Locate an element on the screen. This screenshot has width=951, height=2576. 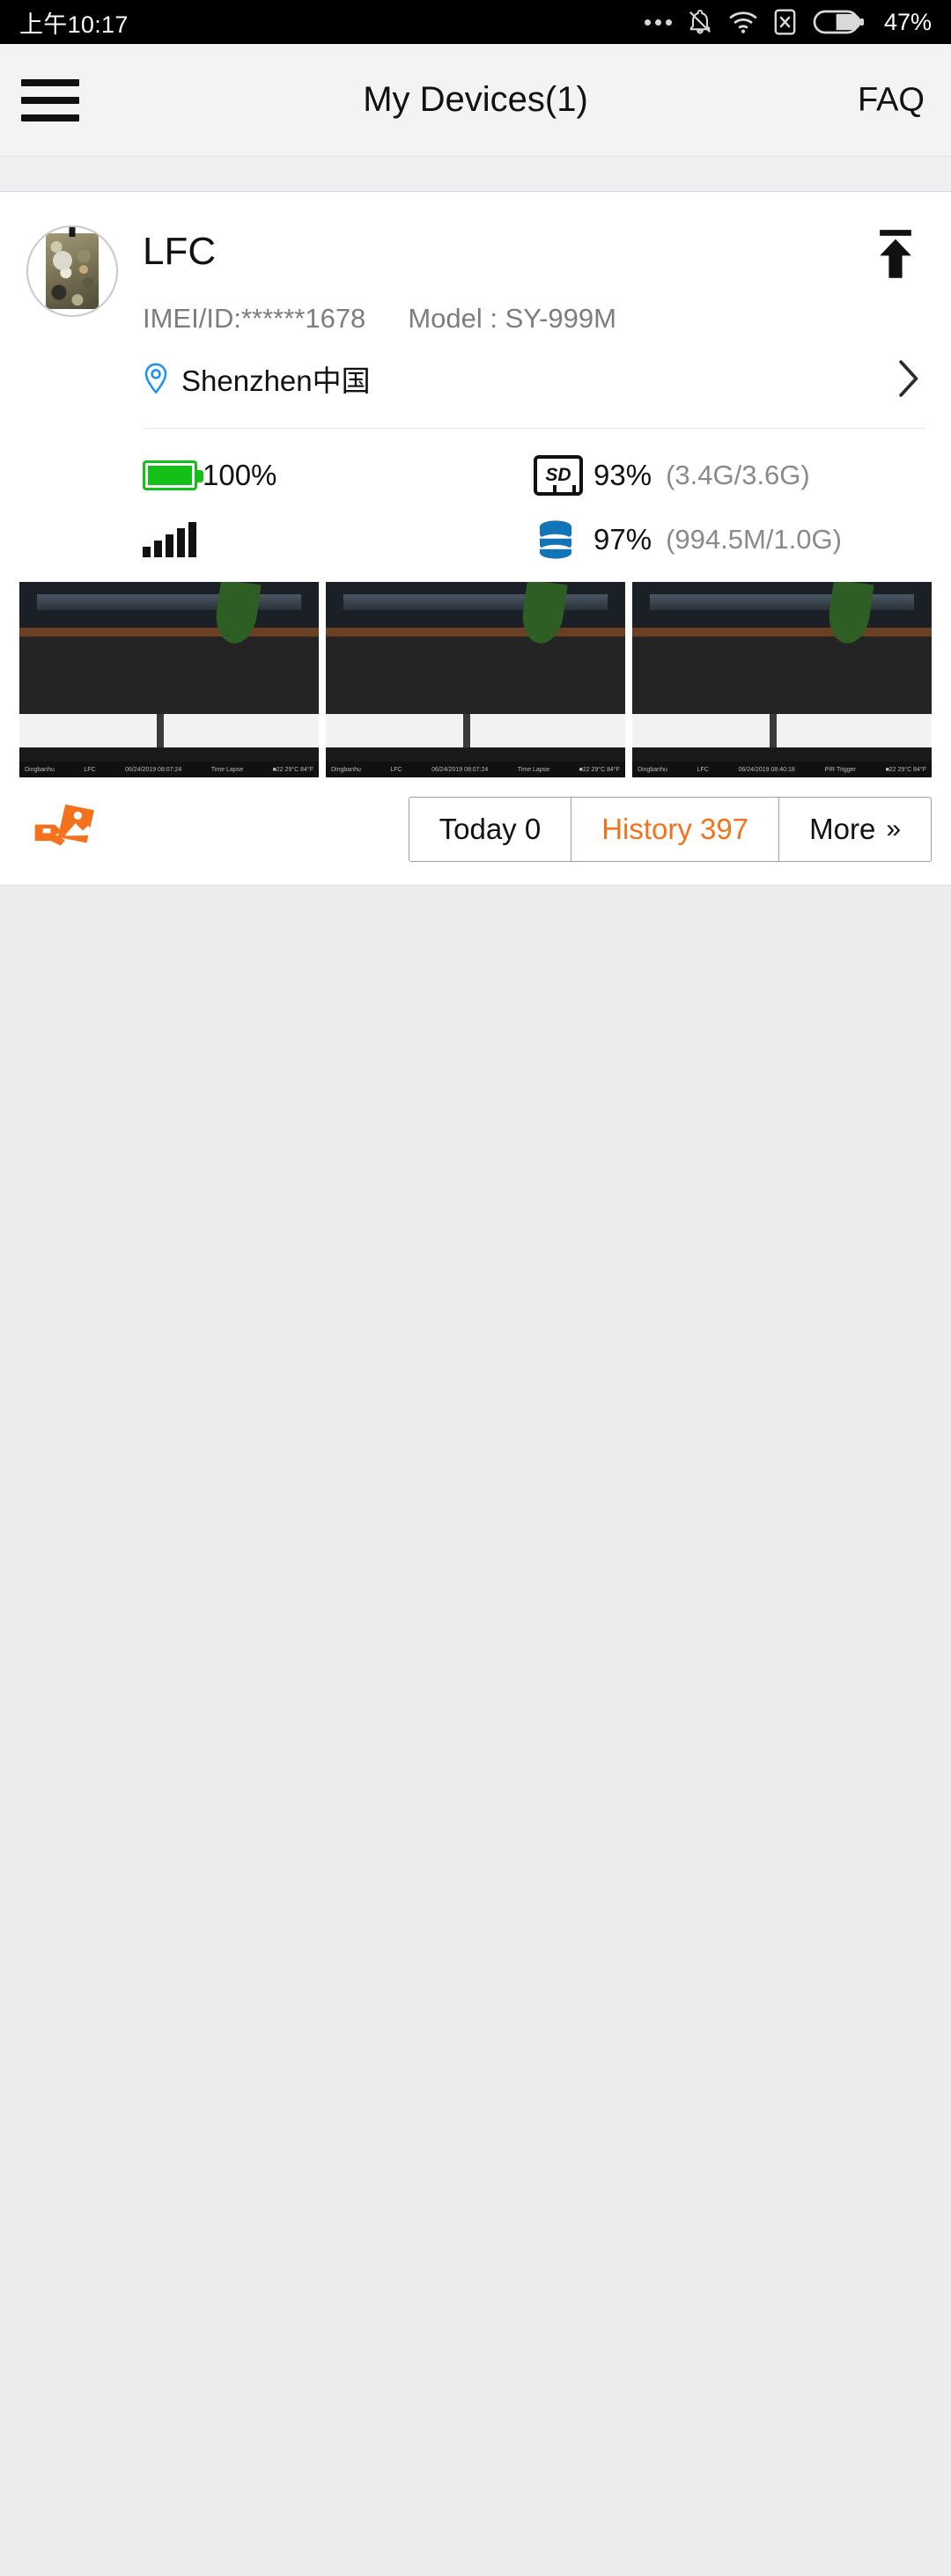
hamburger-menu-icon is located at coordinates (50, 99).